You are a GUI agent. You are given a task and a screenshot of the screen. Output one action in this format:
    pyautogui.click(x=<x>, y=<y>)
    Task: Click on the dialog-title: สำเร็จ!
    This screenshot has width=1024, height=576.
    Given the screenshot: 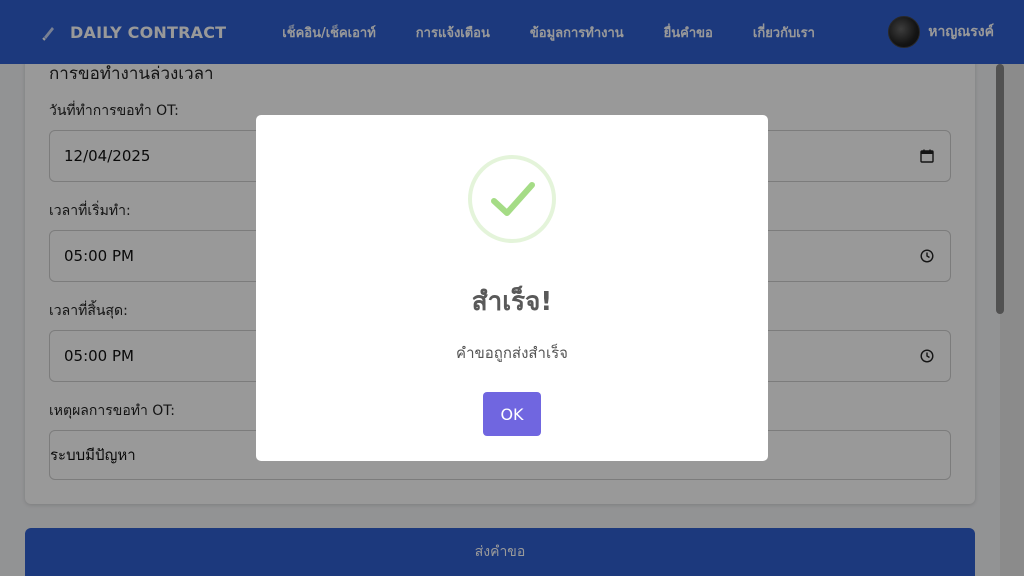 What is the action you would take?
    pyautogui.click(x=512, y=302)
    